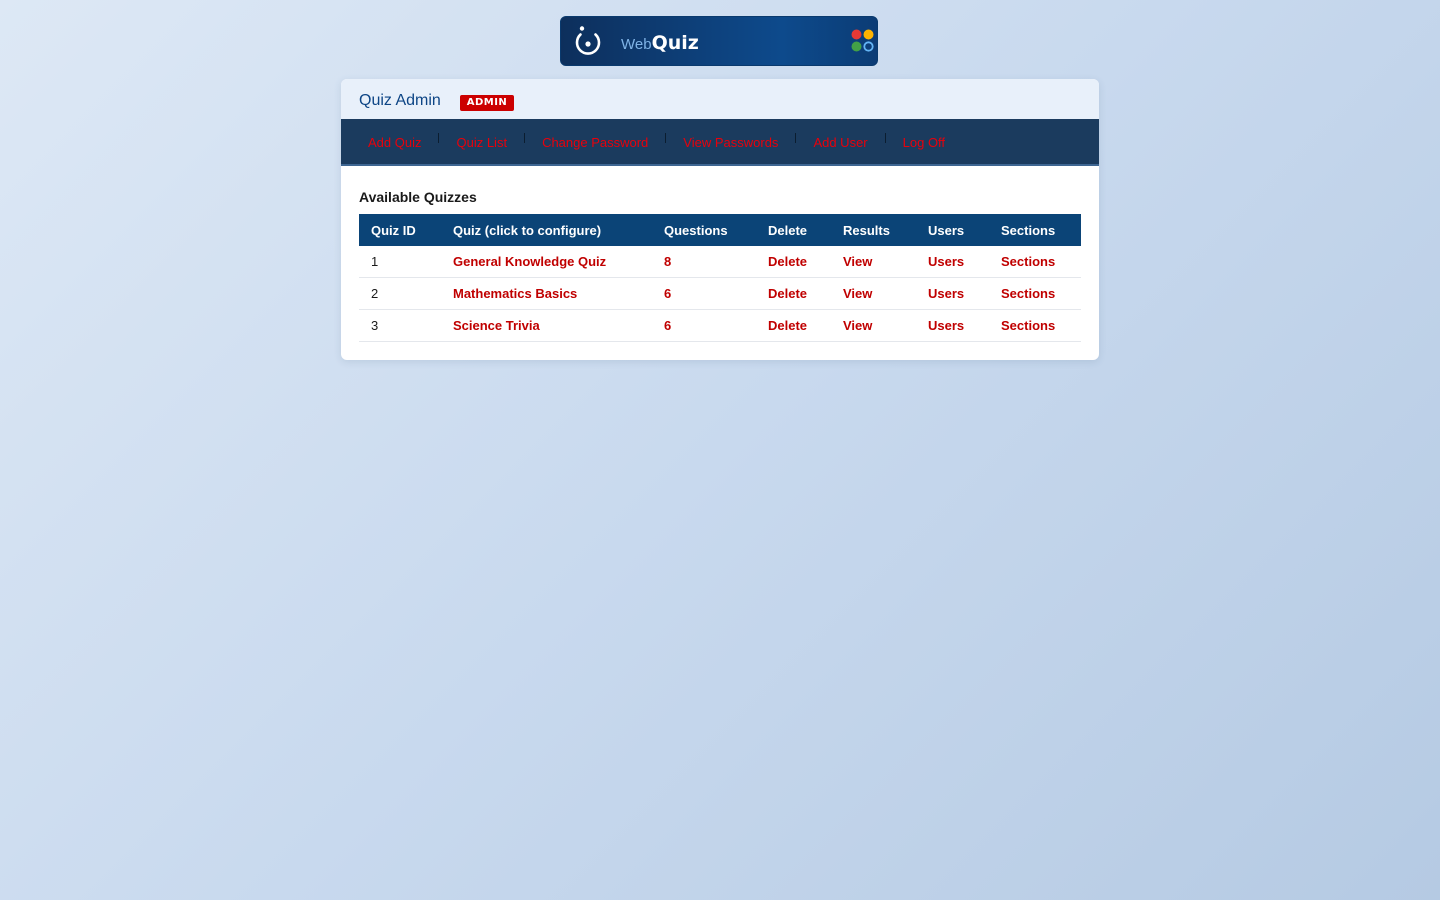  Describe the element at coordinates (720, 99) in the screenshot. I see `panel-header: Quiz Admin ADMIN` at that location.